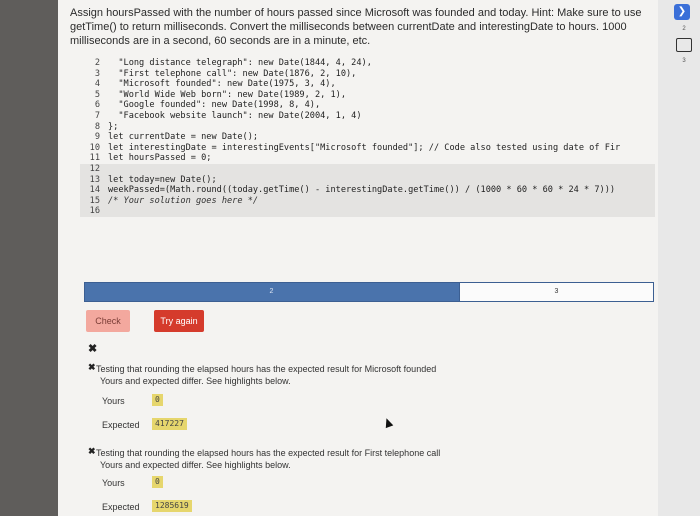  Describe the element at coordinates (97, 94) in the screenshot. I see `line-number: 5` at that location.